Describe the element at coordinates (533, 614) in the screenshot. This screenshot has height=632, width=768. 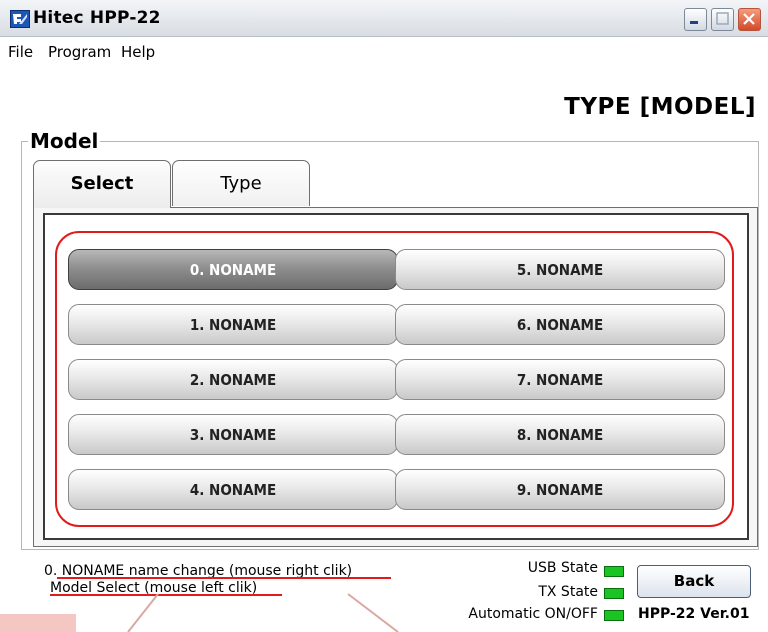
I see `automatic-onoff-label: Automatic ON/OFF` at that location.